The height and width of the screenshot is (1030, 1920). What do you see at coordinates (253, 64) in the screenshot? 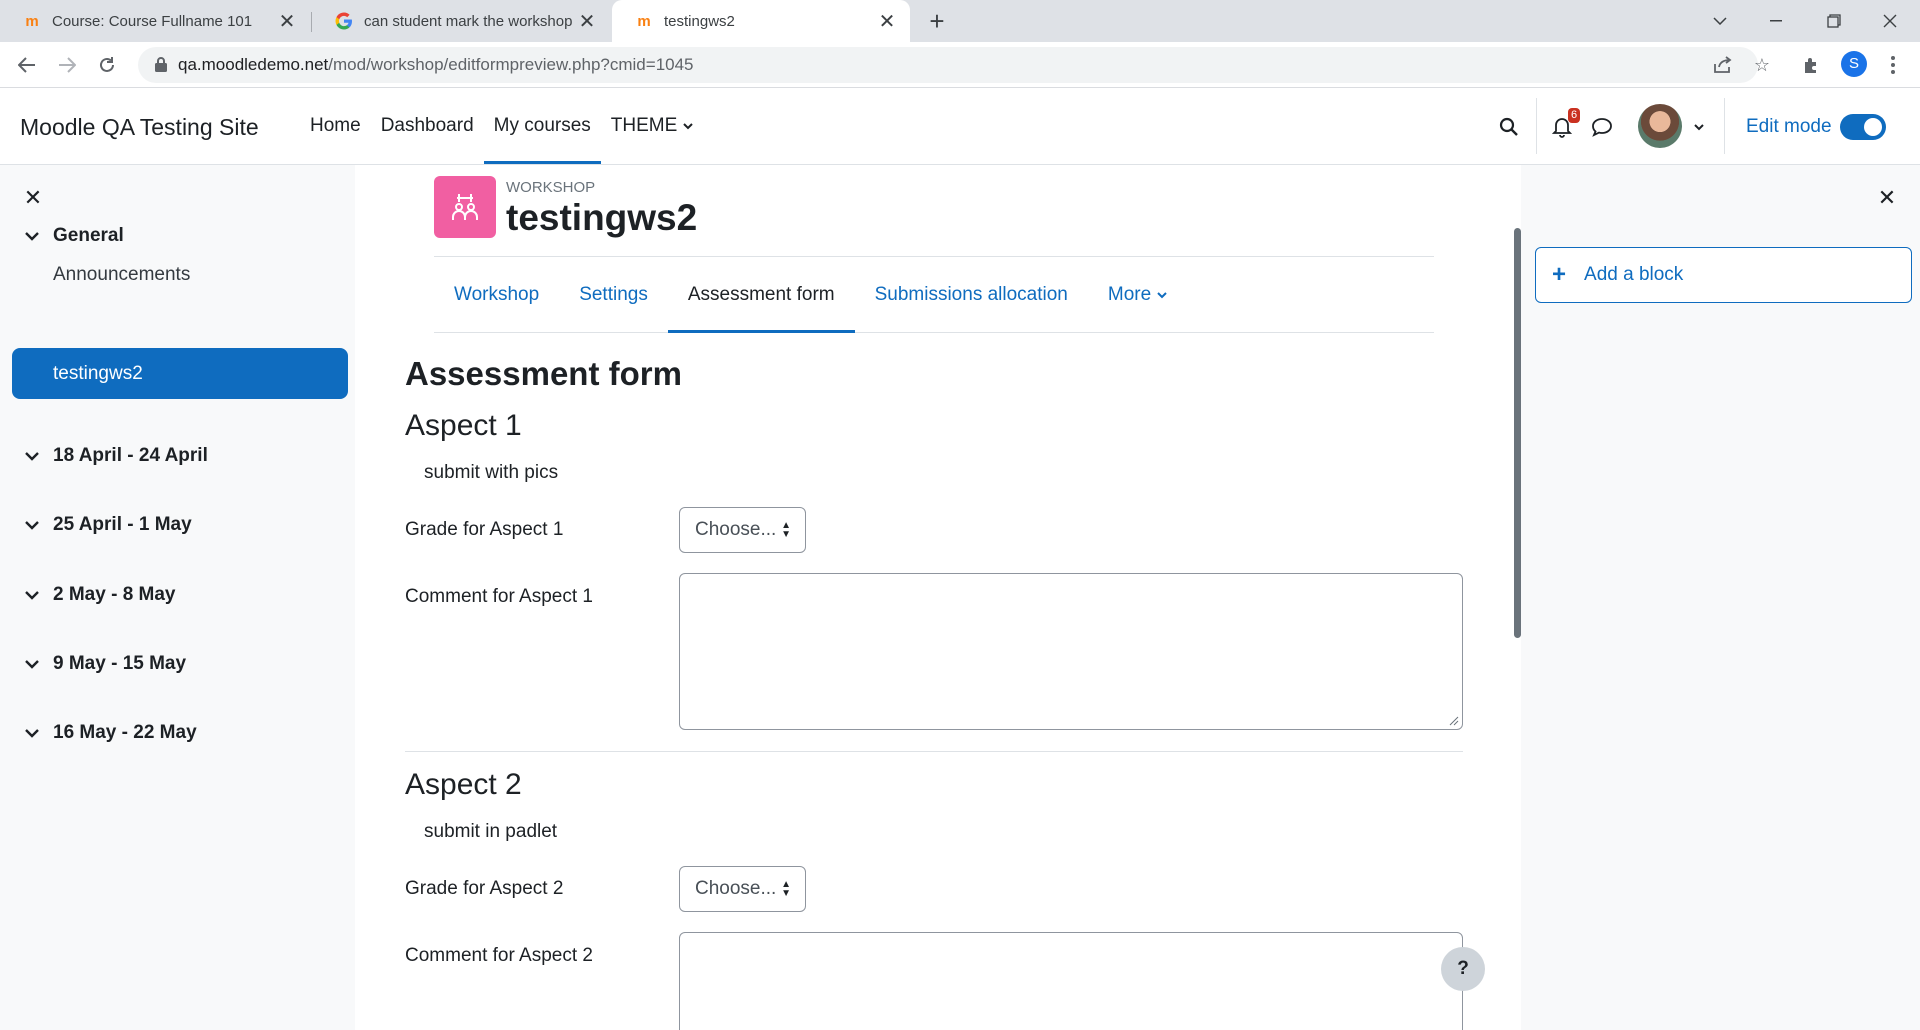
I see `url-domain: qa.moodledemo.net` at bounding box center [253, 64].